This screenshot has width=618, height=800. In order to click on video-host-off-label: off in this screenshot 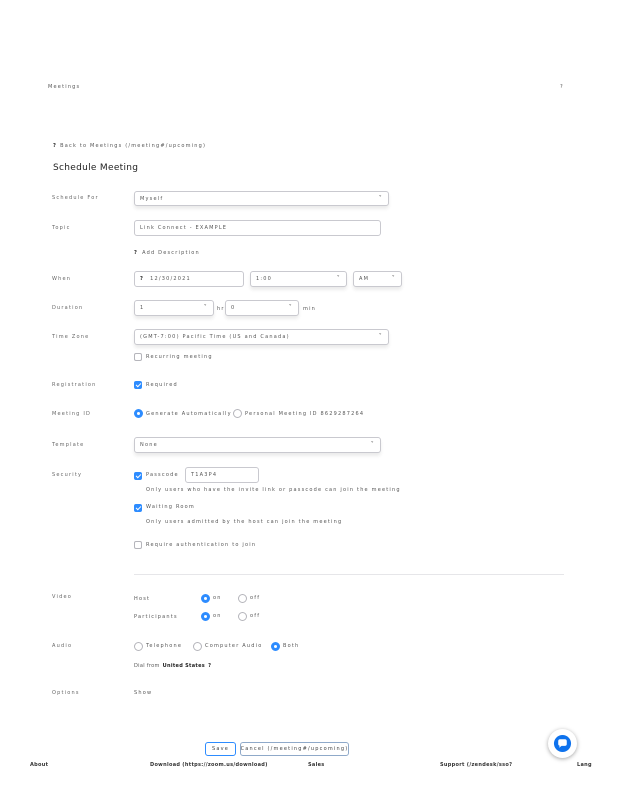, I will do `click(255, 598)`.